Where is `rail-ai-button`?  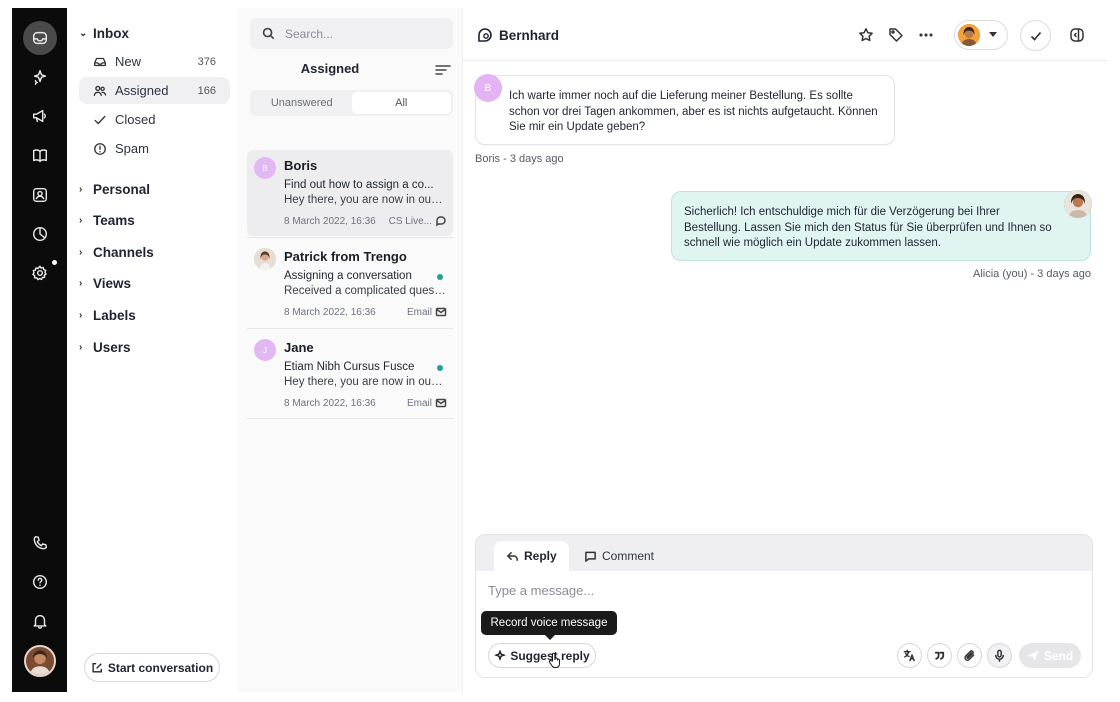
rail-ai-button is located at coordinates (40, 77).